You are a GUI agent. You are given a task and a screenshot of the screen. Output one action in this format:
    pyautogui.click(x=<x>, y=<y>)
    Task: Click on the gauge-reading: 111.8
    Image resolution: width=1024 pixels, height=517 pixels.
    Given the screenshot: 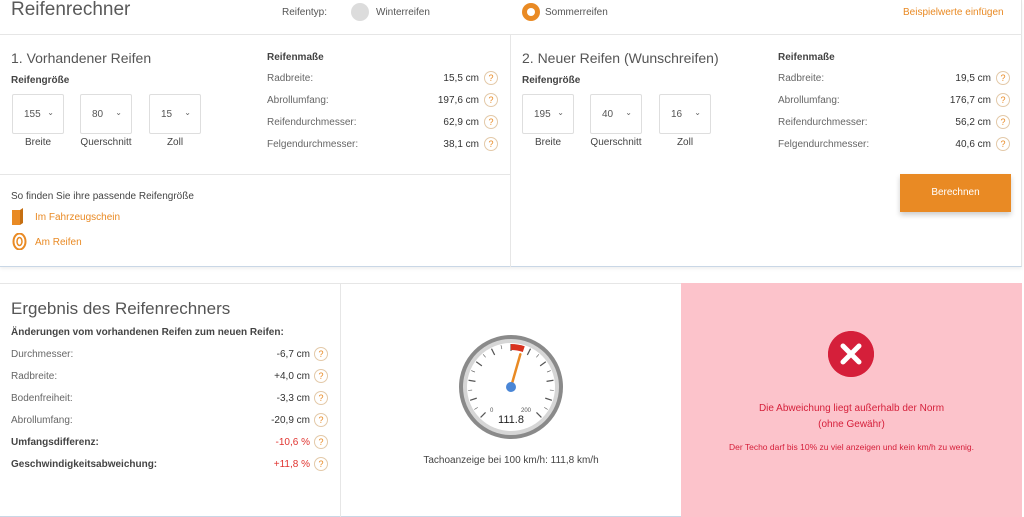 What is the action you would take?
    pyautogui.click(x=511, y=420)
    